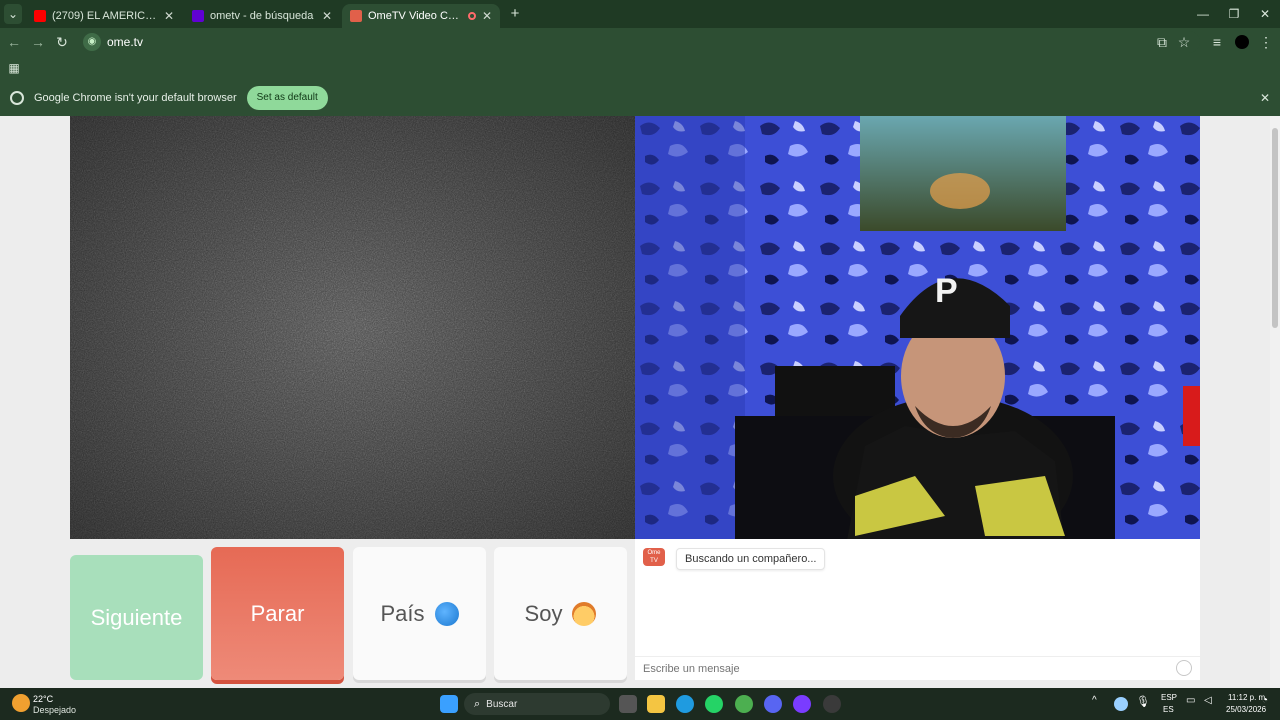  I want to click on weather-temperature: 22°C, so click(43, 699).